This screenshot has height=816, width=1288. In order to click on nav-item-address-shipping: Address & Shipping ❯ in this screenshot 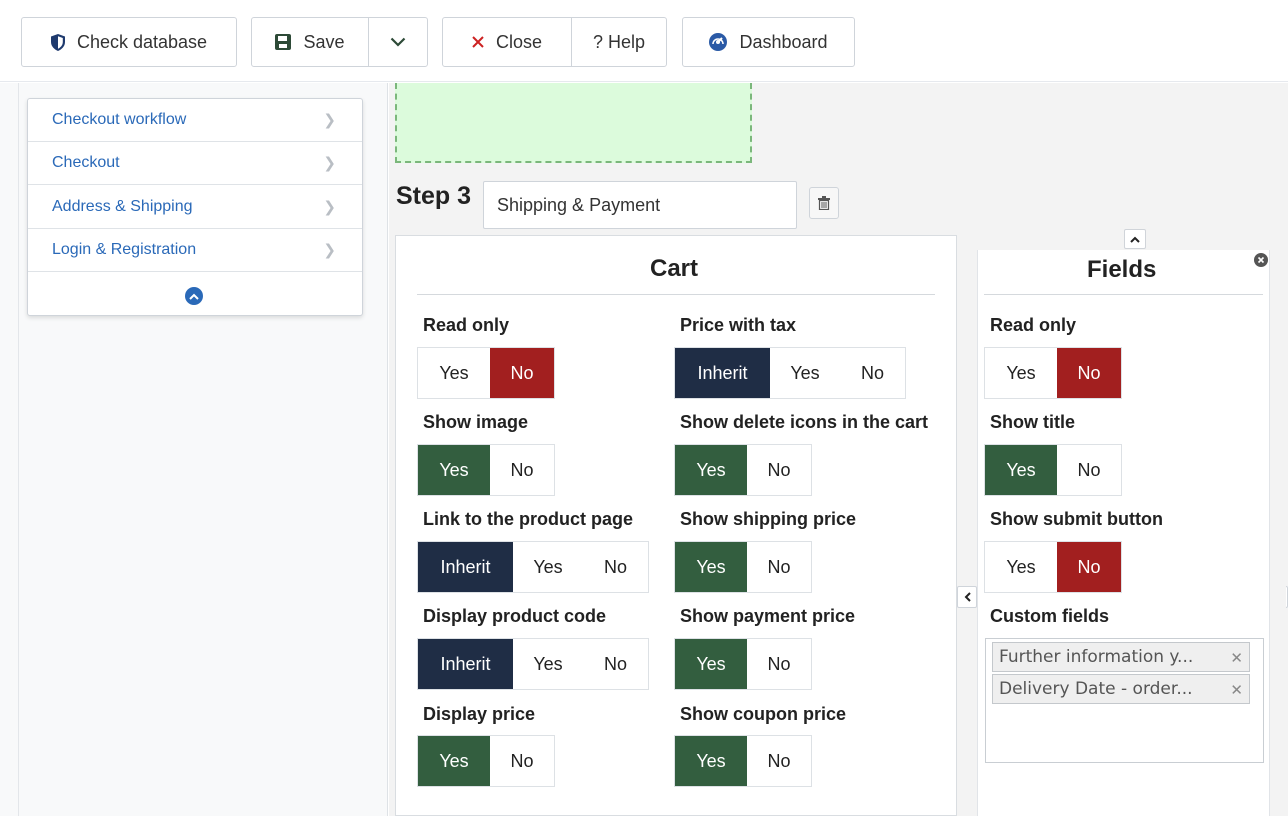, I will do `click(195, 207)`.